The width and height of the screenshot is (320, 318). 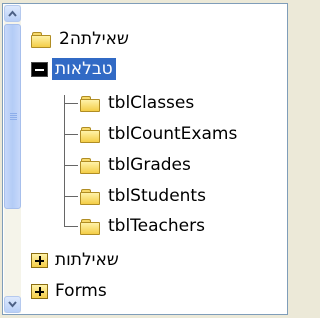 I want to click on tree-item-label: שאילתות, so click(x=87, y=260).